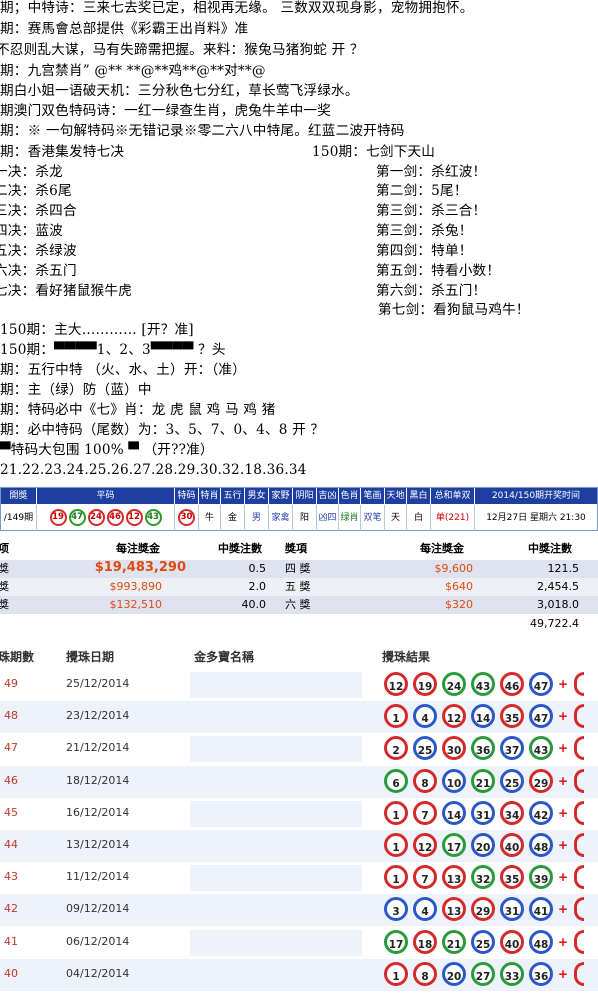  I want to click on strip-ball: 12, so click(134, 517).